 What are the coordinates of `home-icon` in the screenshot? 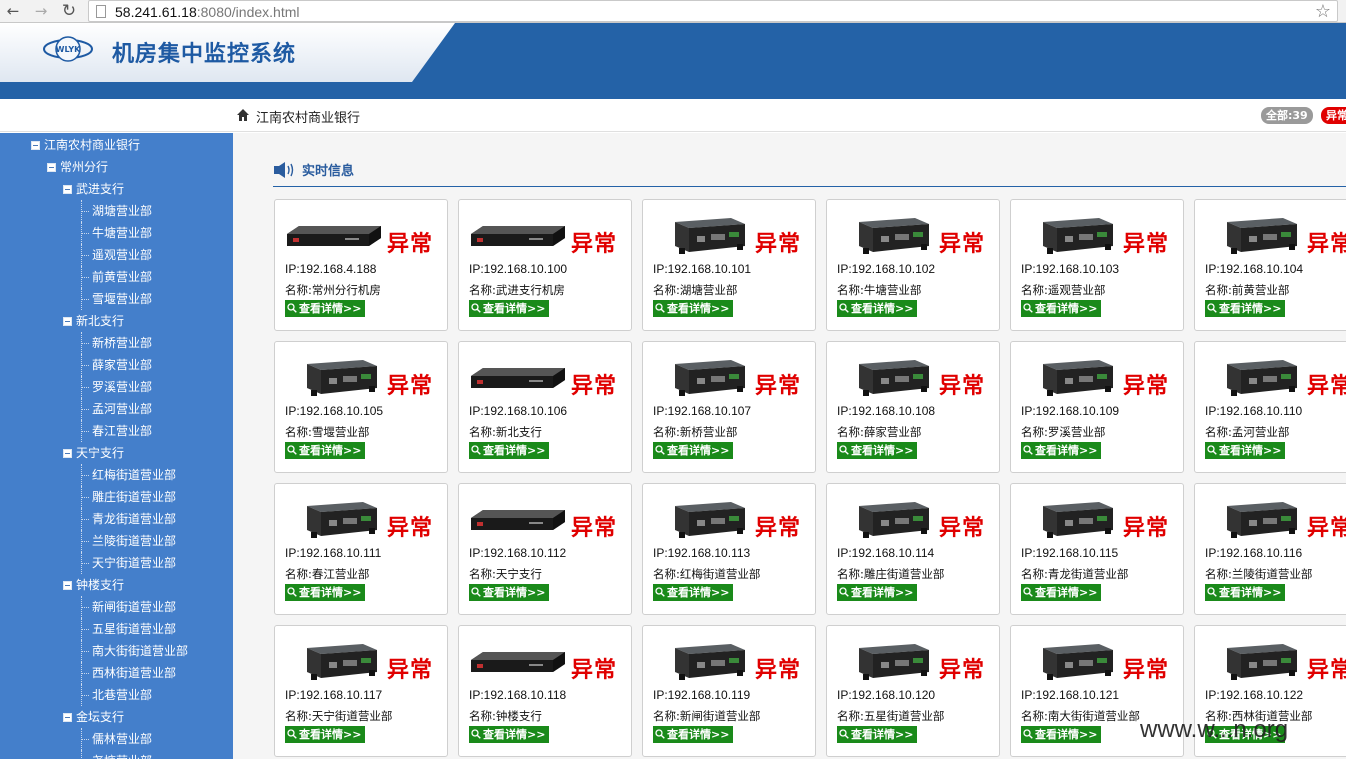 It's located at (243, 115).